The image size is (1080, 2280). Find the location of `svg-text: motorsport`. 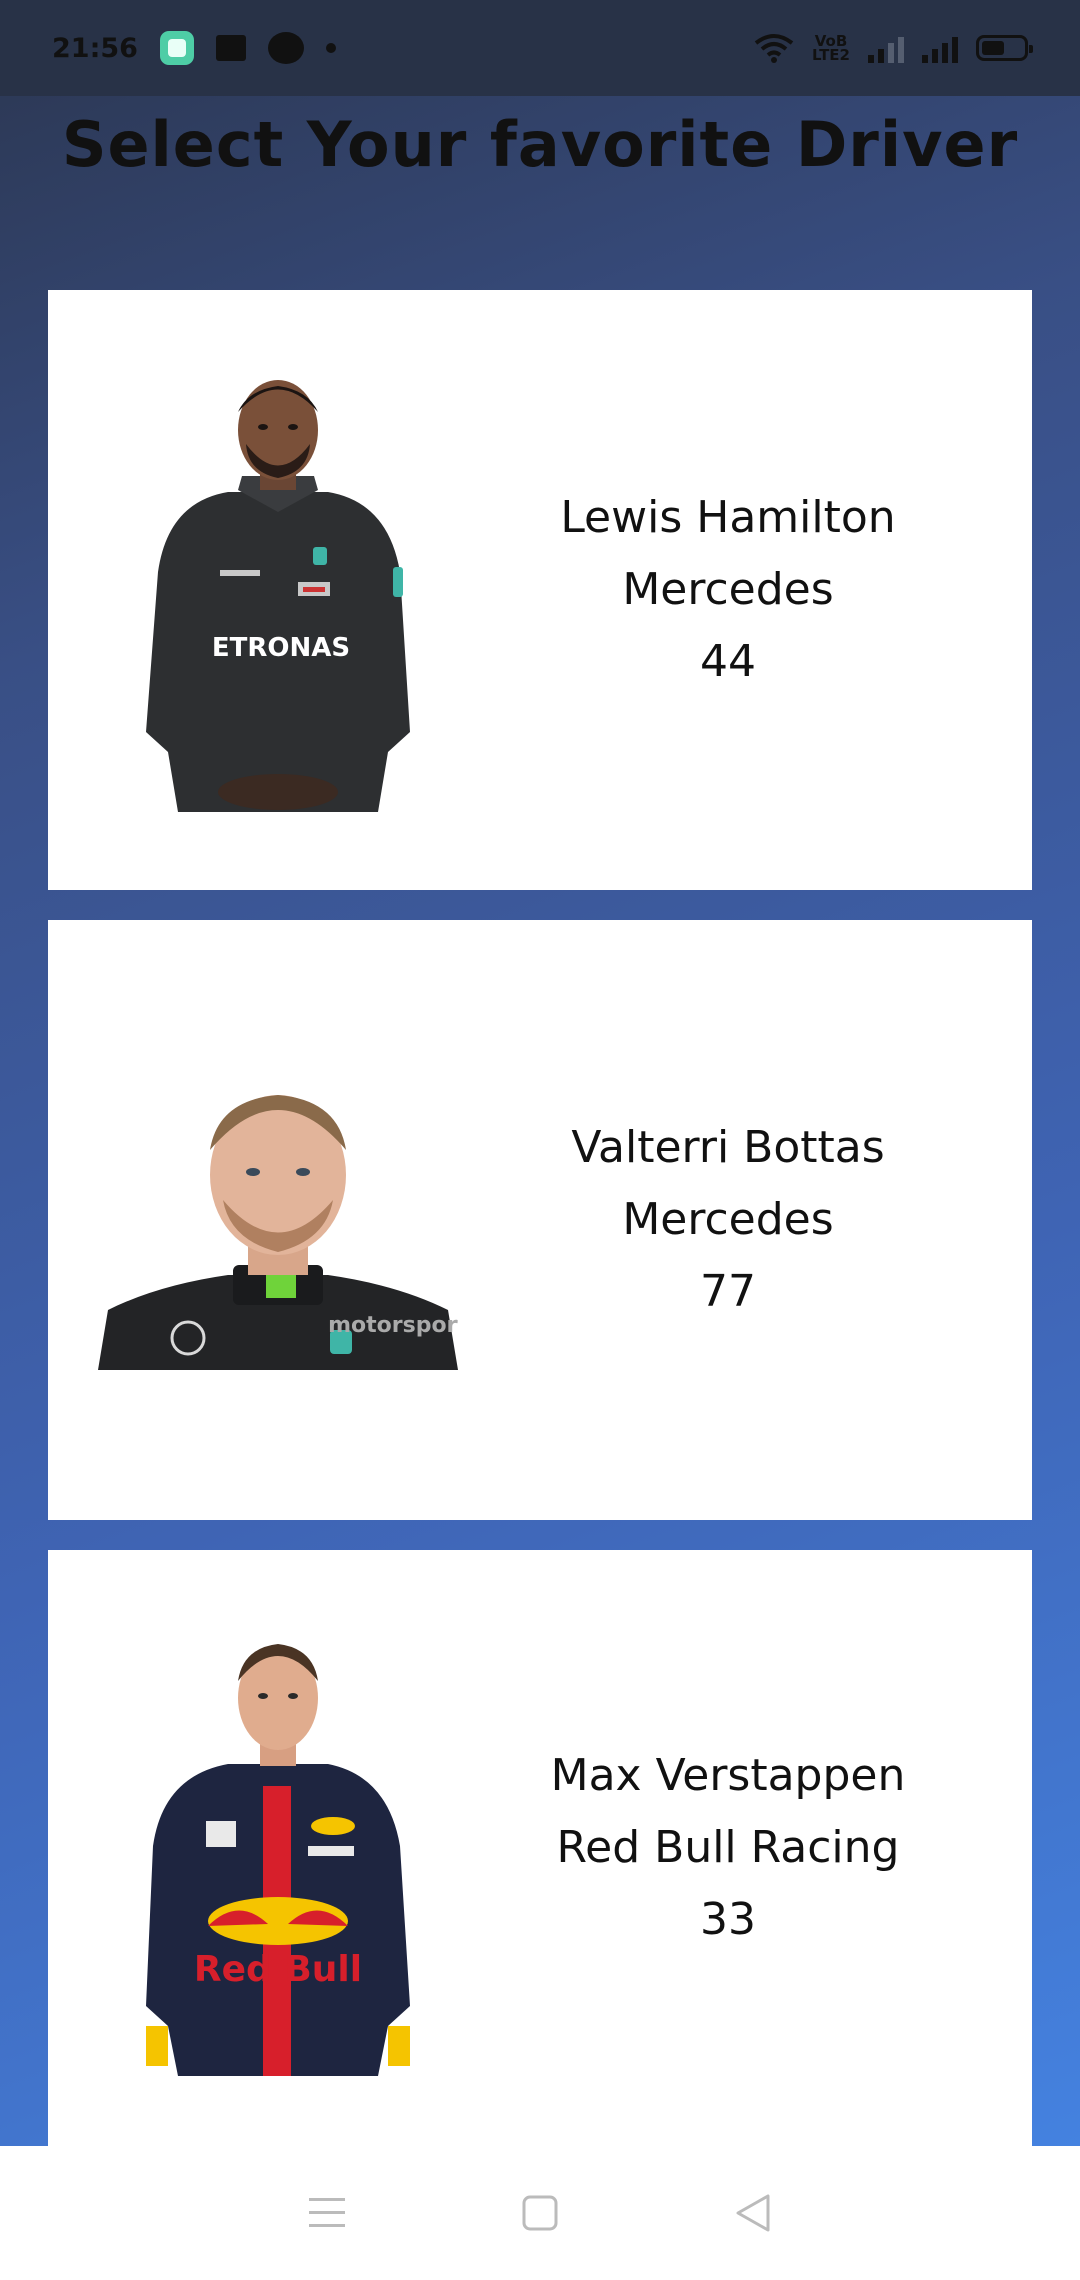

svg-text: motorsport is located at coordinates (393, 1325).